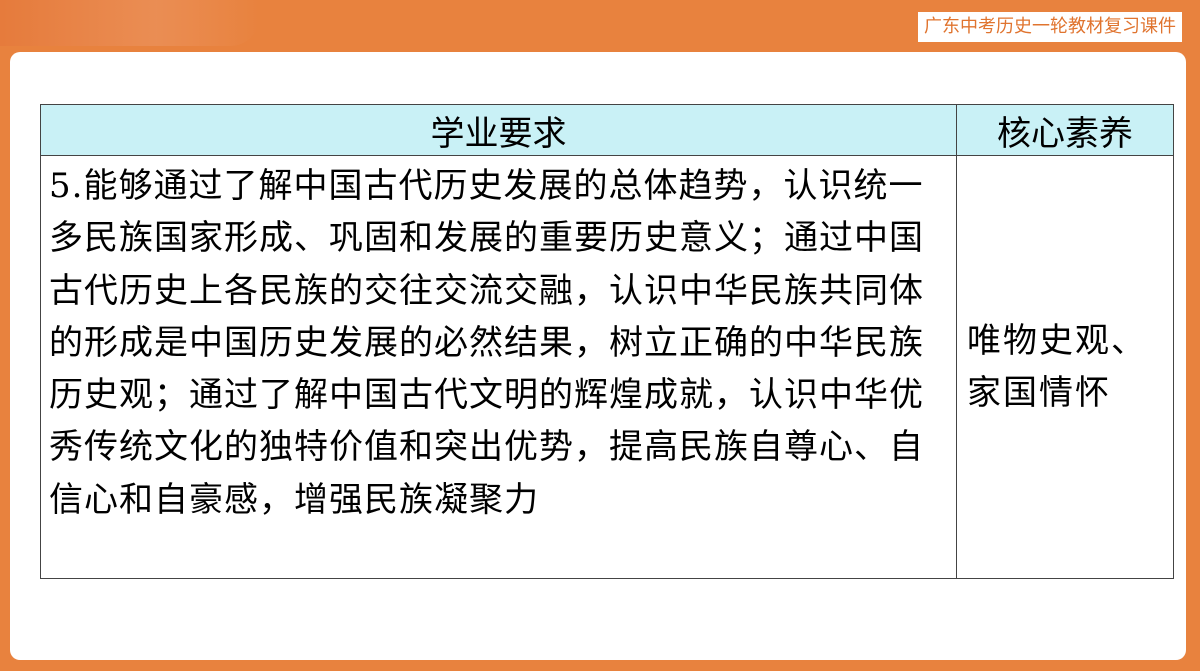  What do you see at coordinates (1050, 27) in the screenshot?
I see `course-tag: 广东中考历史一轮教材复习课件` at bounding box center [1050, 27].